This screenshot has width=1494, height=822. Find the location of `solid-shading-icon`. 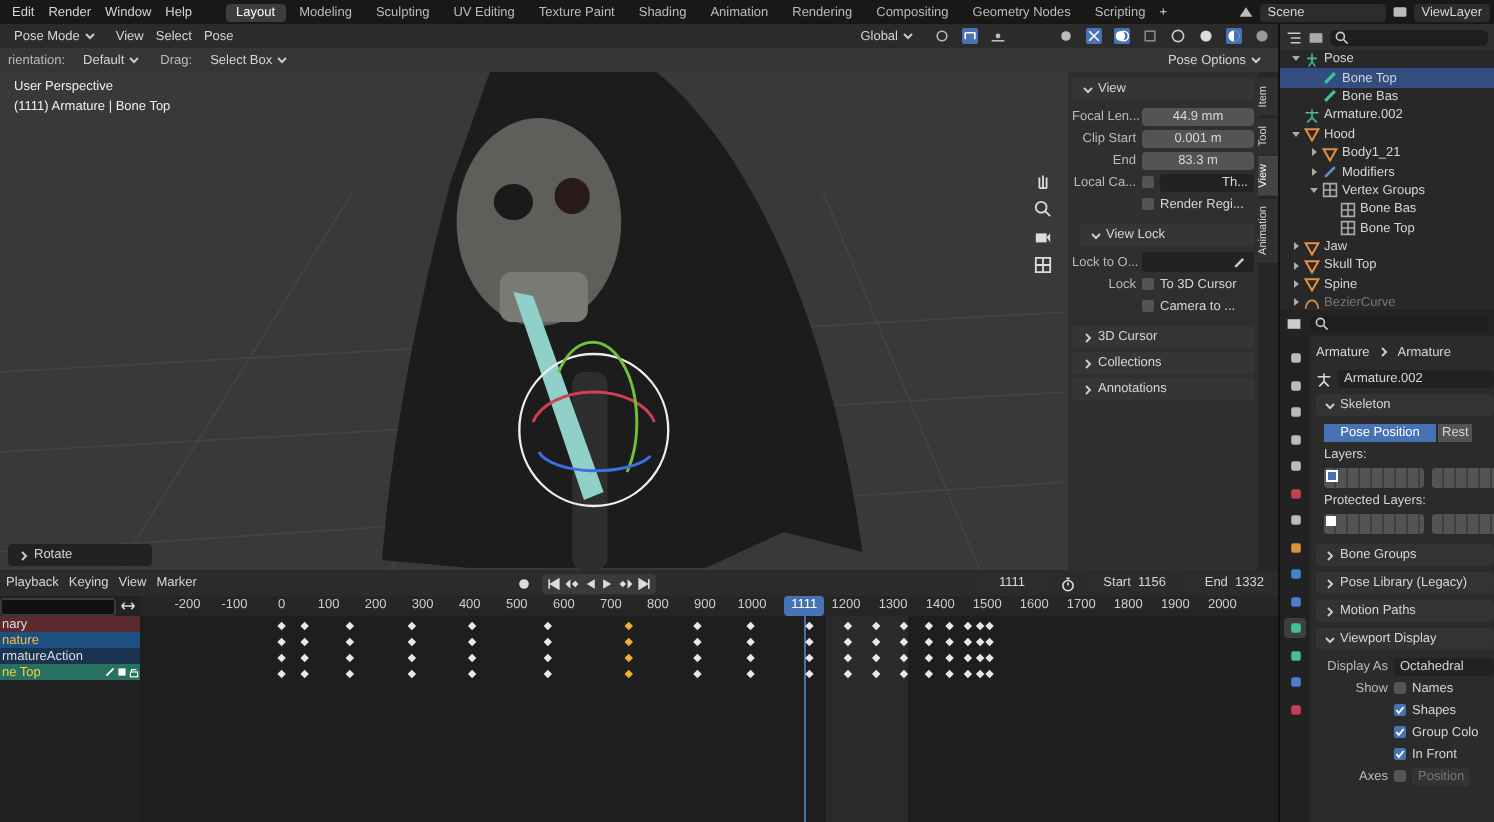

solid-shading-icon is located at coordinates (1206, 36).